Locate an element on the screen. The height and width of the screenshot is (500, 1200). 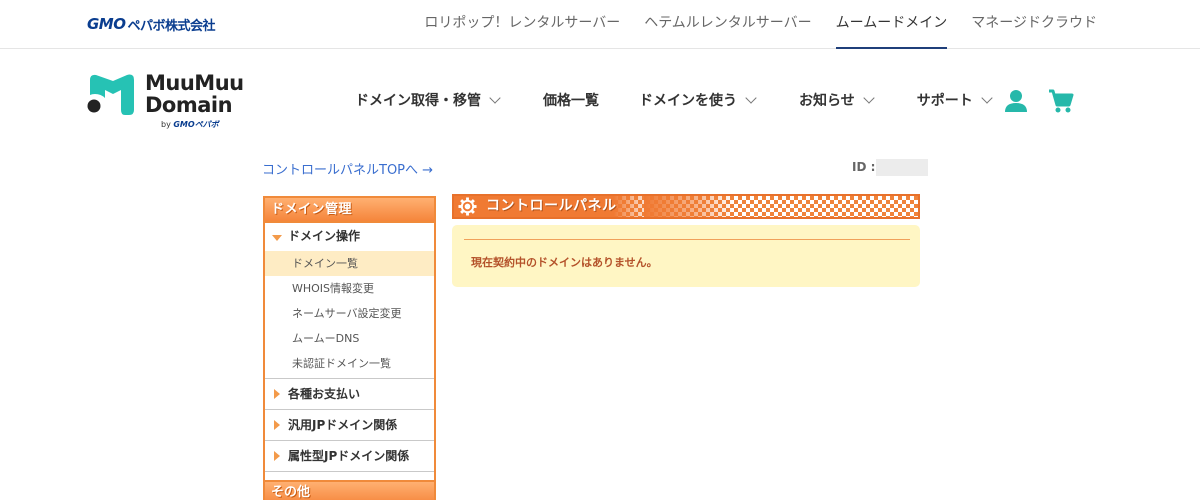
logo-by-brand: GMOペパボ is located at coordinates (196, 124).